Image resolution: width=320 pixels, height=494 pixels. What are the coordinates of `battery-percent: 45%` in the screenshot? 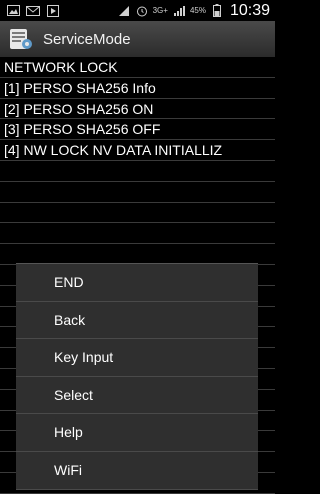 It's located at (197, 10).